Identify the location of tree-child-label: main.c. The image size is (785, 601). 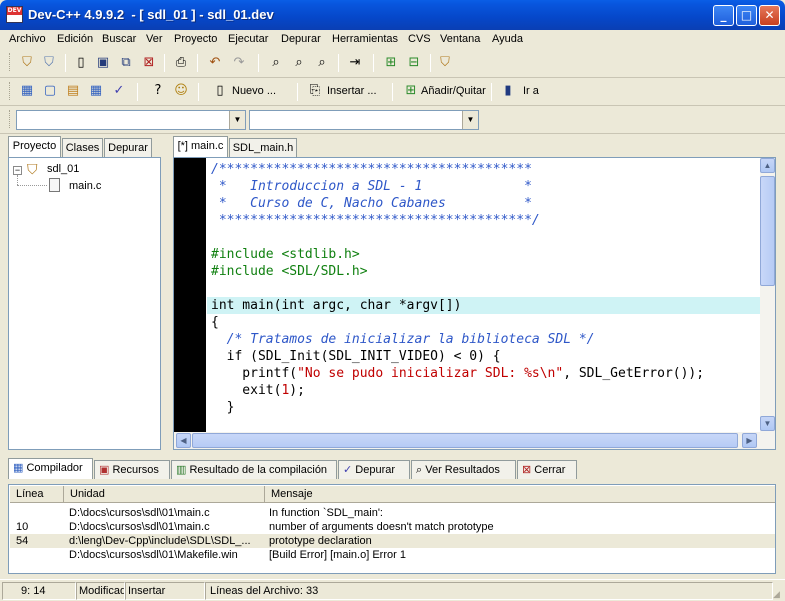
(85, 186).